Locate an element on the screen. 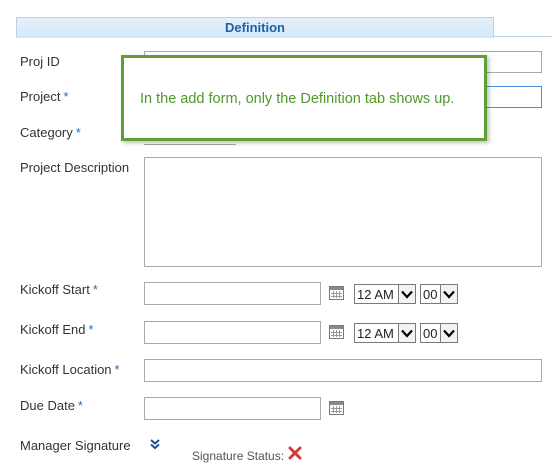 This screenshot has height=466, width=556. kickoff-end-label: Kickoff End * is located at coordinates (57, 329).